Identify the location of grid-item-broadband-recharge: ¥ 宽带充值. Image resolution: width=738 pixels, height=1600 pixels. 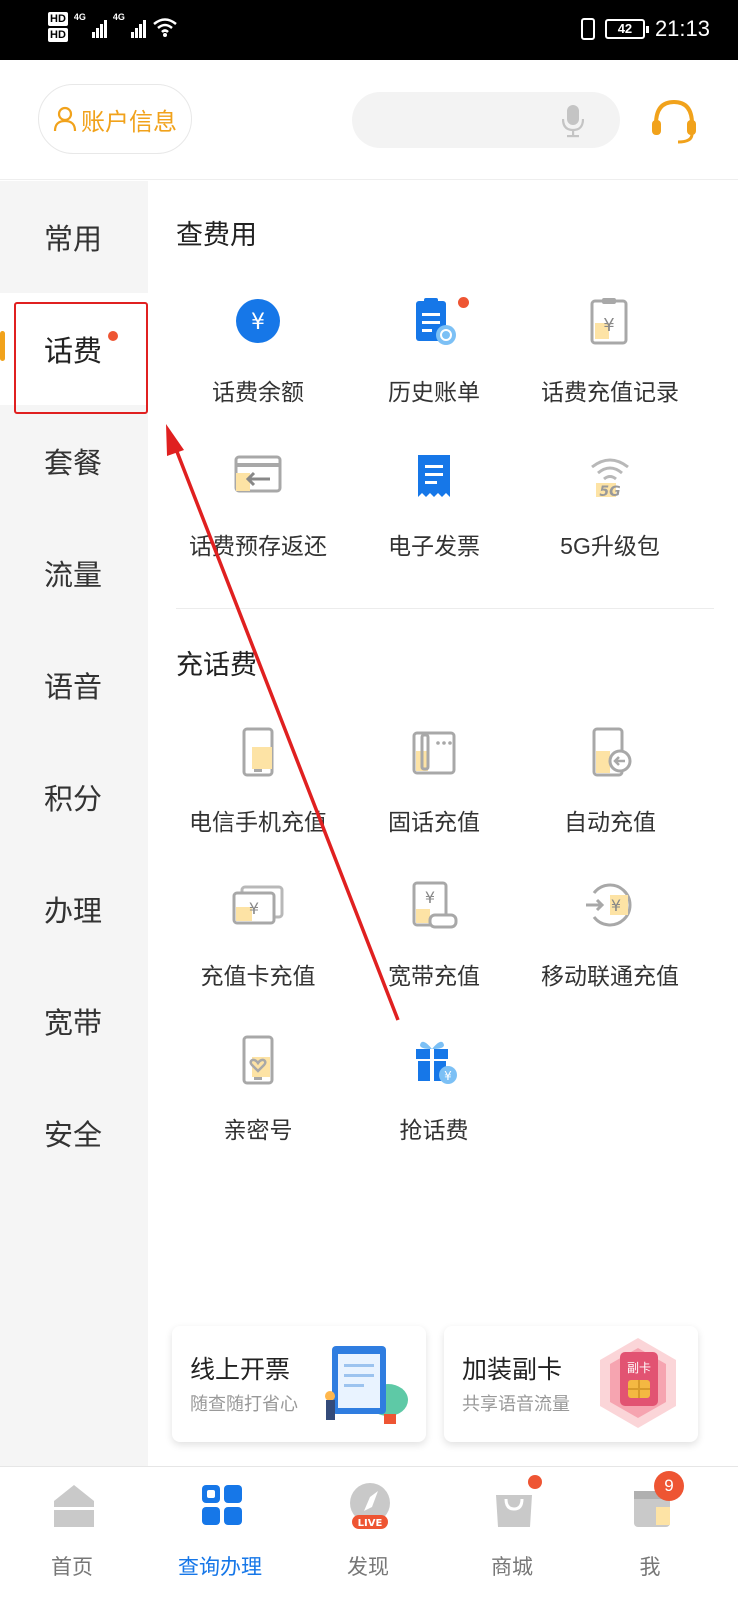
(434, 956).